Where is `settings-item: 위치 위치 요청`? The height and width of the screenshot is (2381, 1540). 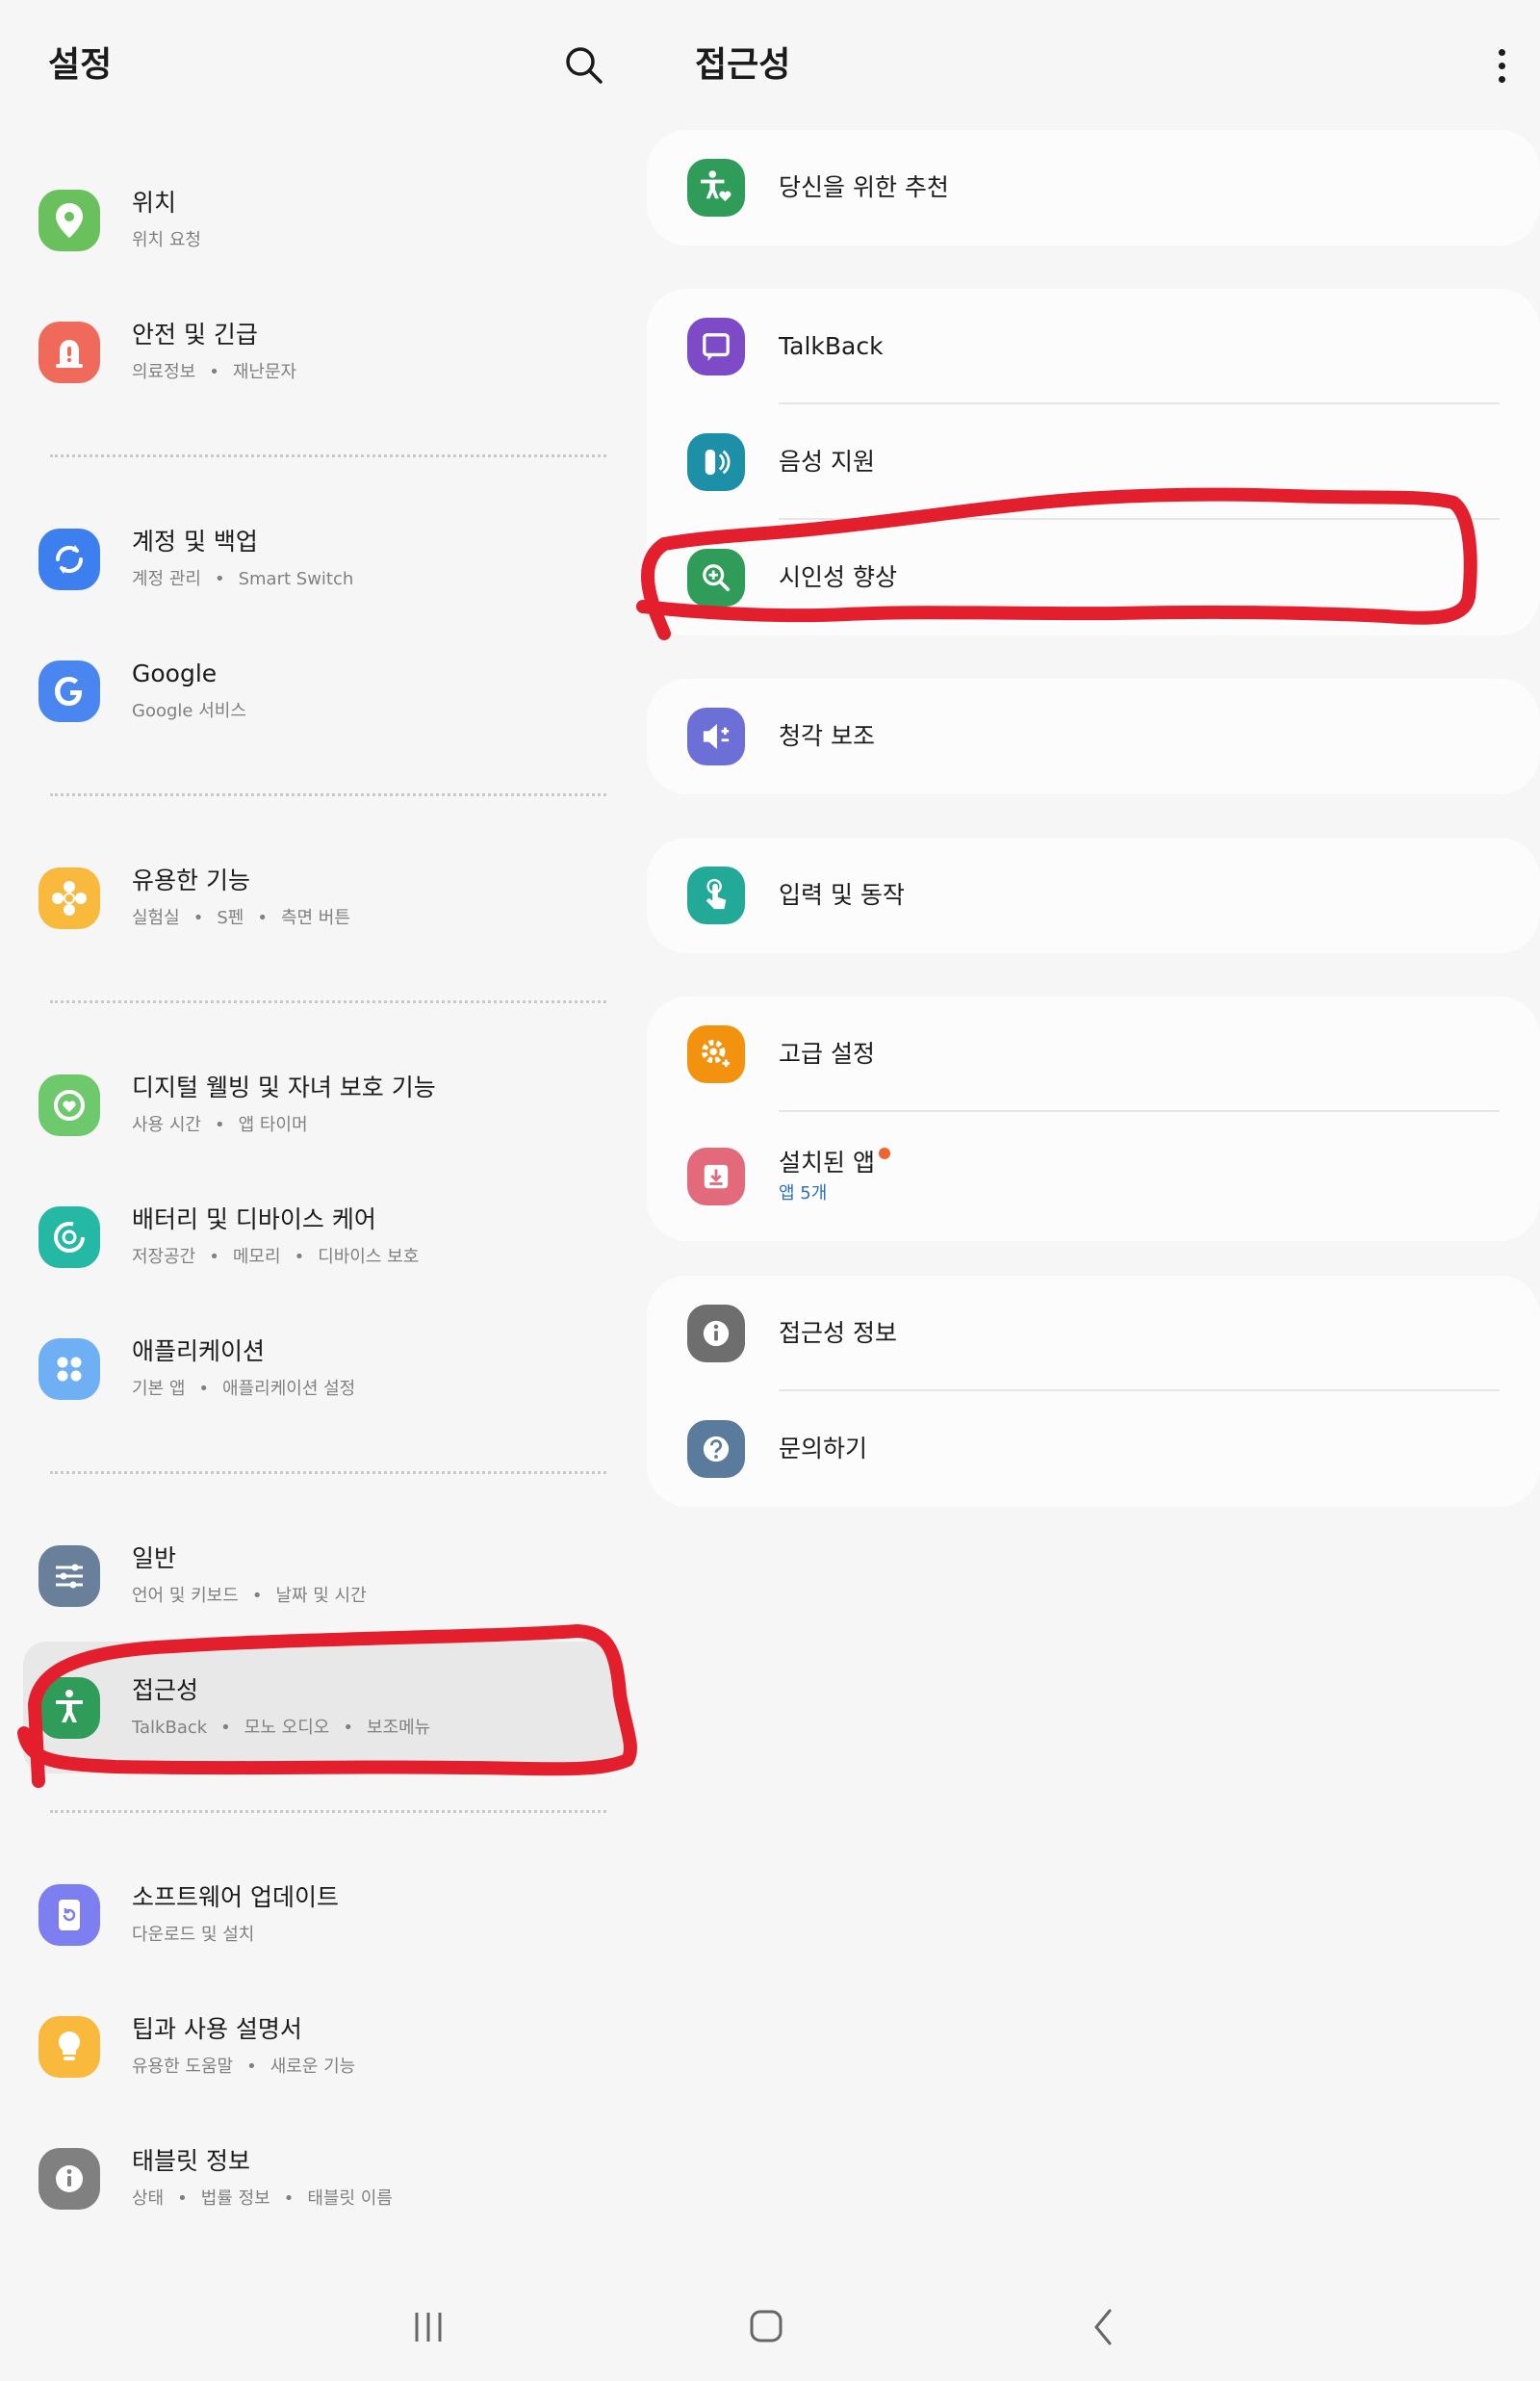 settings-item: 위치 위치 요청 is located at coordinates (317, 220).